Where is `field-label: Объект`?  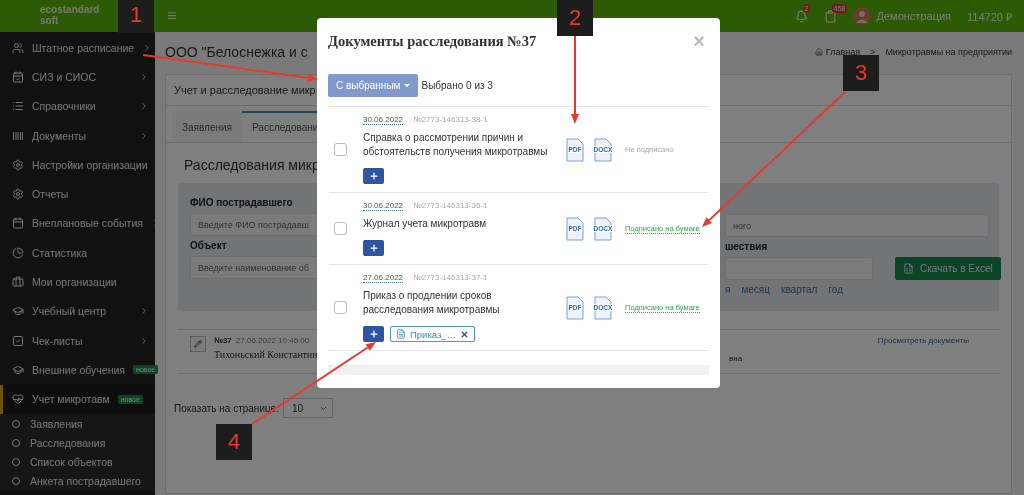 field-label: Объект is located at coordinates (208, 245).